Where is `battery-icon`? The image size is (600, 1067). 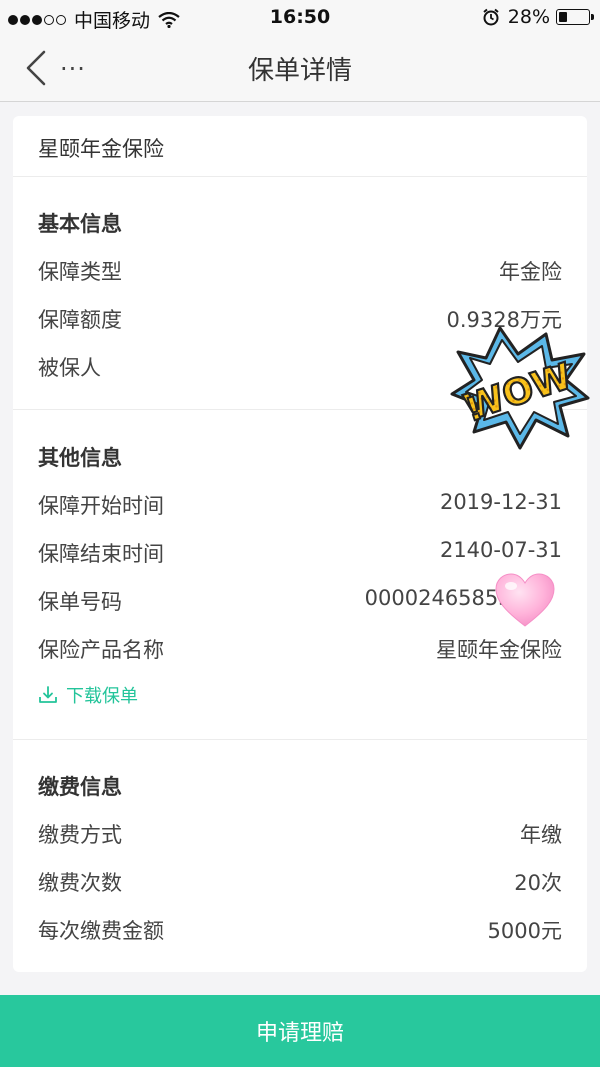 battery-icon is located at coordinates (575, 17).